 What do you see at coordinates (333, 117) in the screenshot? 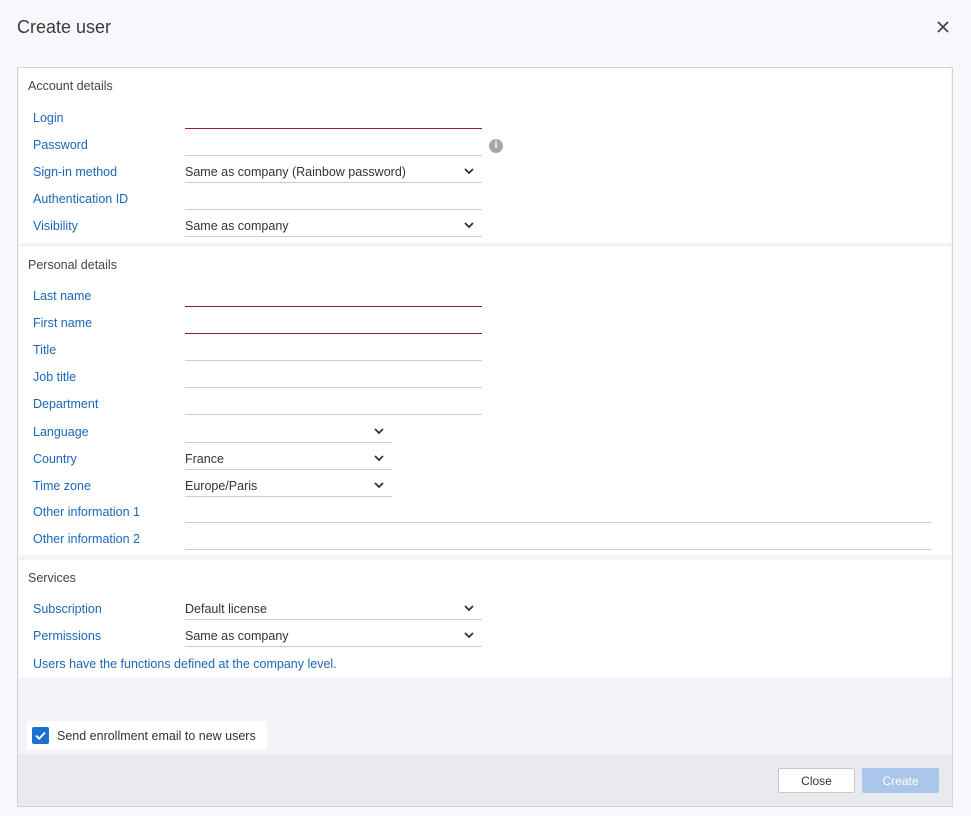
I see `login-input` at bounding box center [333, 117].